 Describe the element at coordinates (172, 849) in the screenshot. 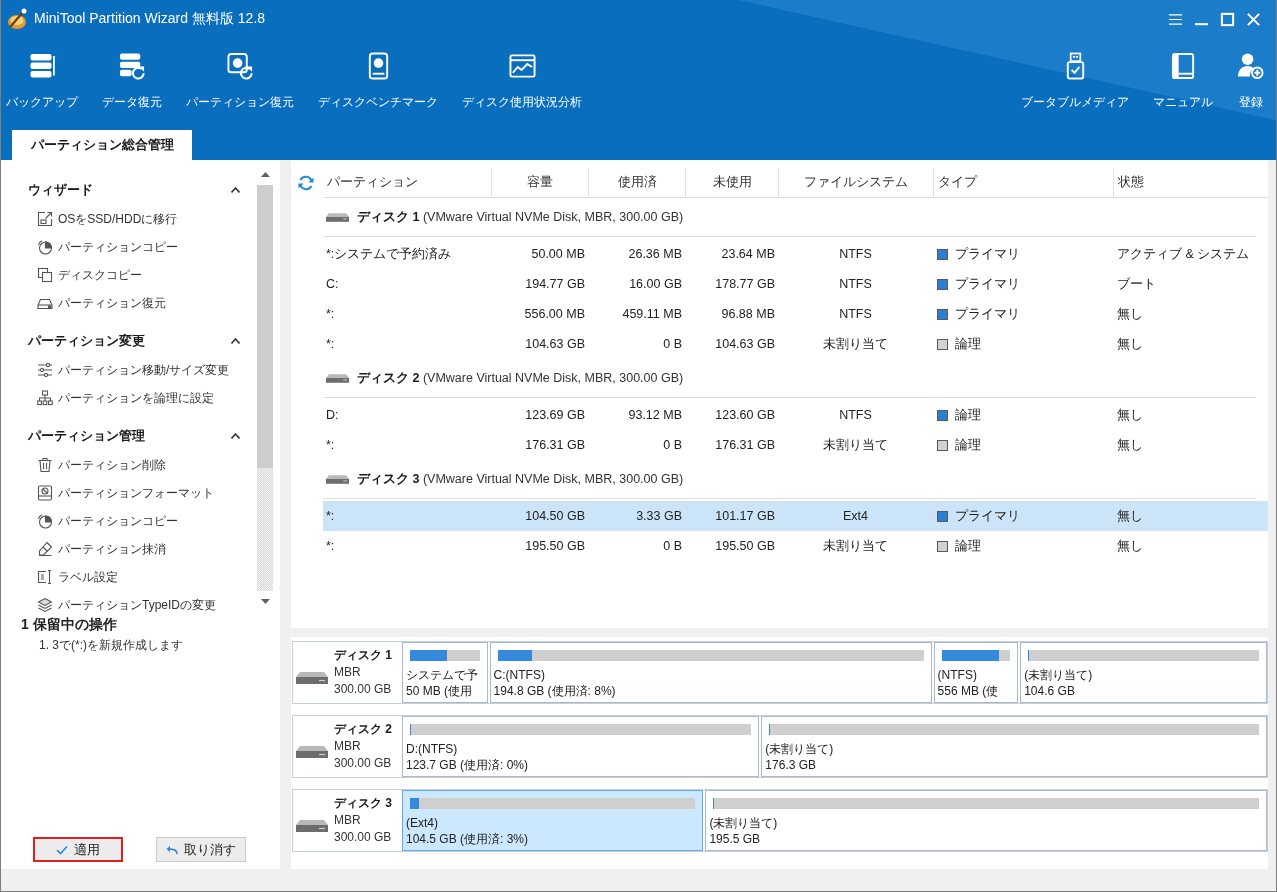

I see `undo-icon` at that location.